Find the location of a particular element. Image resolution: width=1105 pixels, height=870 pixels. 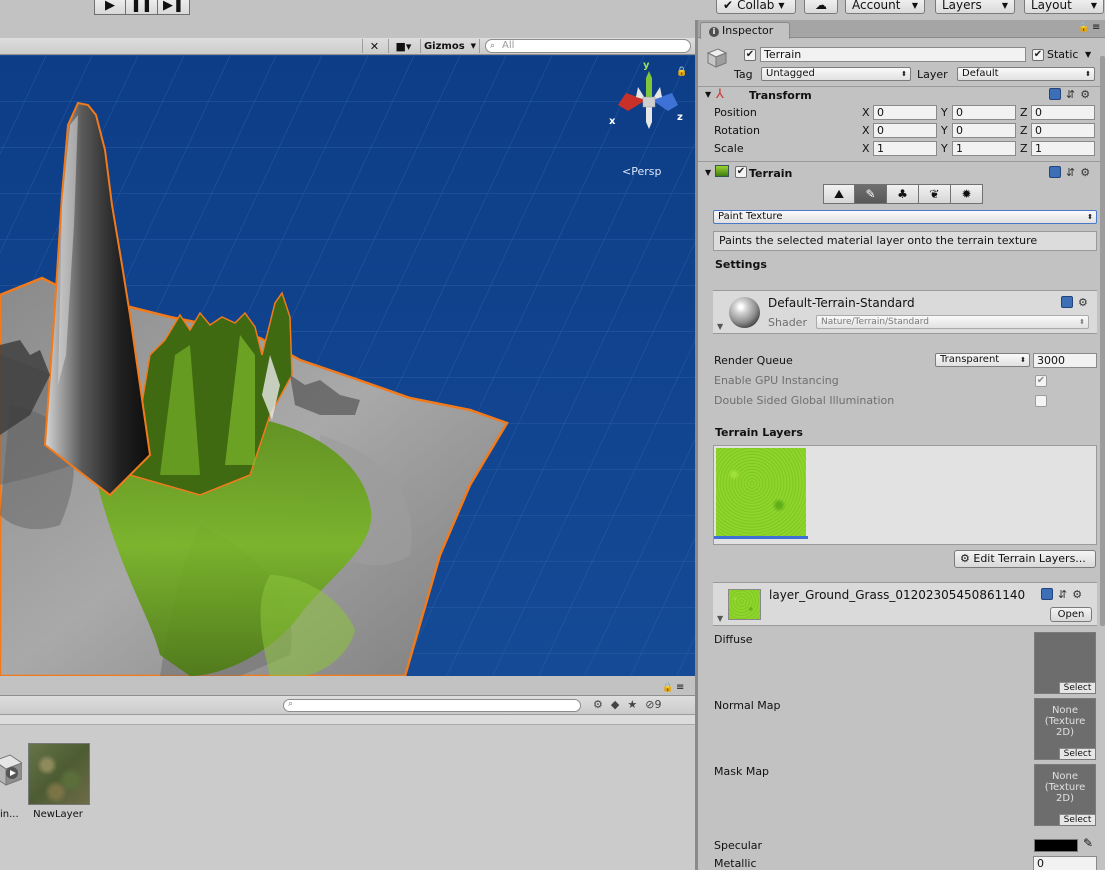

gizmos-dropdown: Gizmos ▼ is located at coordinates (450, 46).